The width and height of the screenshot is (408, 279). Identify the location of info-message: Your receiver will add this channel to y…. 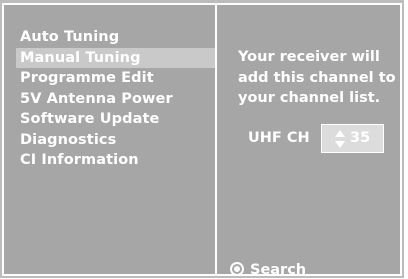
(318, 78).